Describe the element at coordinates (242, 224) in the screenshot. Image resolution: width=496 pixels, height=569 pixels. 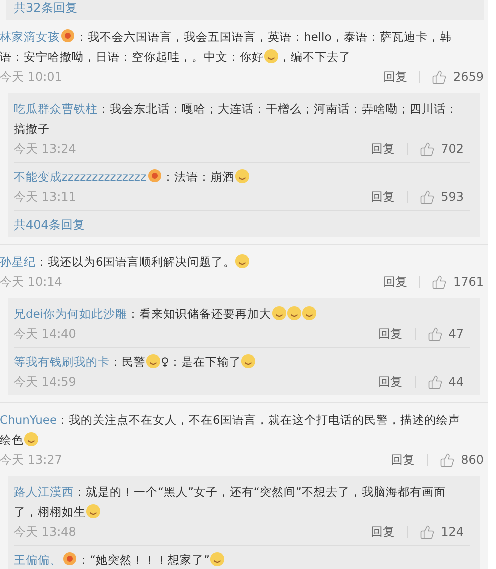
I see `reply-count-link: 共404条回复` at that location.